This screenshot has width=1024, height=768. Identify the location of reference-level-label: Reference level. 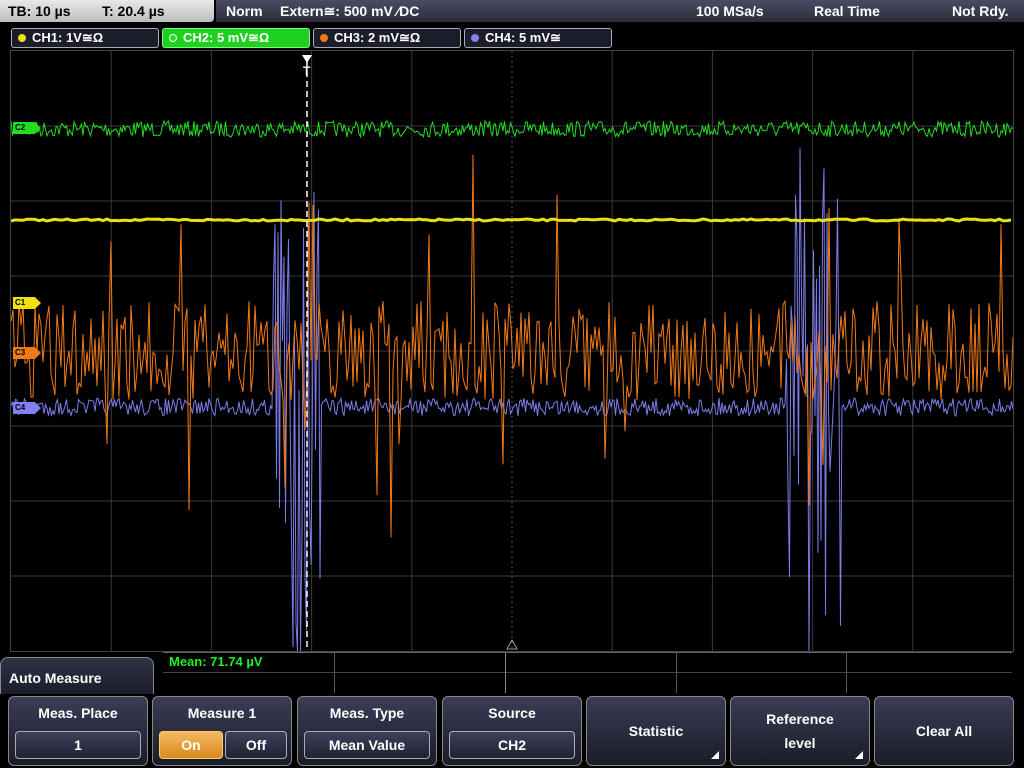
(800, 731).